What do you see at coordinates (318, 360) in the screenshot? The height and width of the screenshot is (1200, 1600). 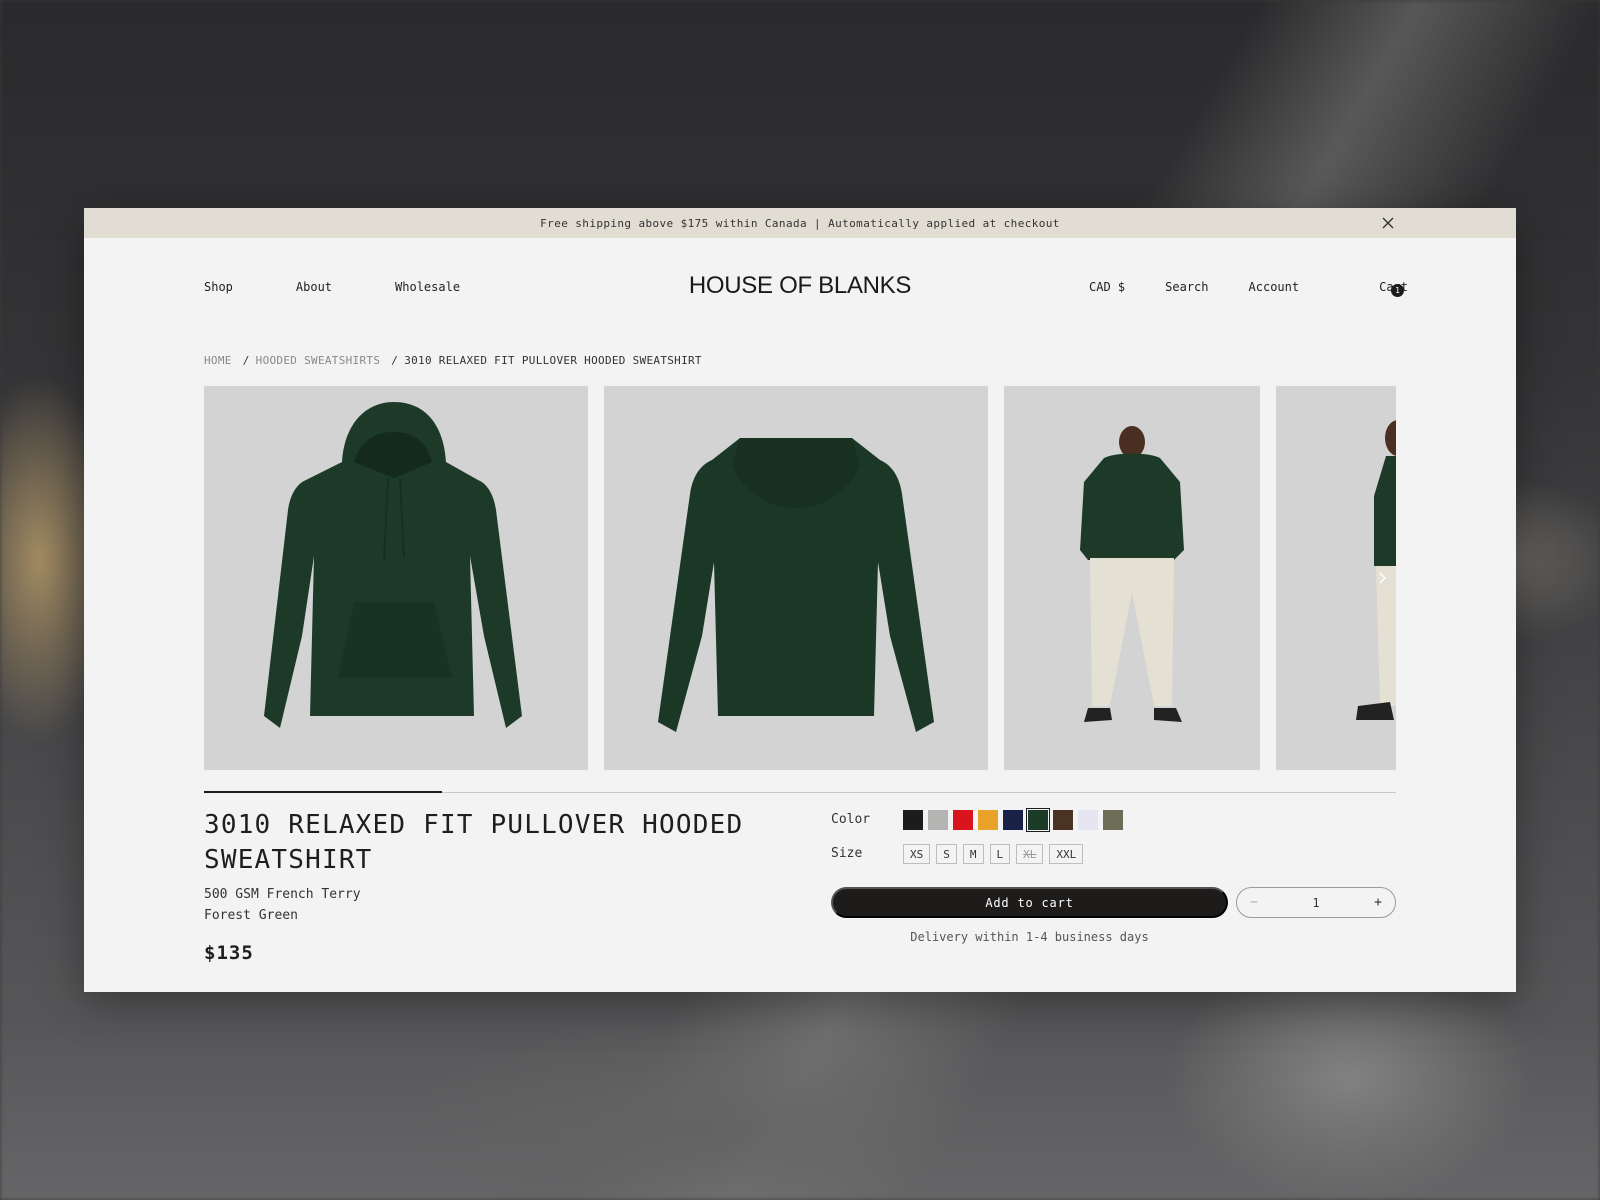 I see `breadcrumb-category: HOODED SWEATSHIRTS` at bounding box center [318, 360].